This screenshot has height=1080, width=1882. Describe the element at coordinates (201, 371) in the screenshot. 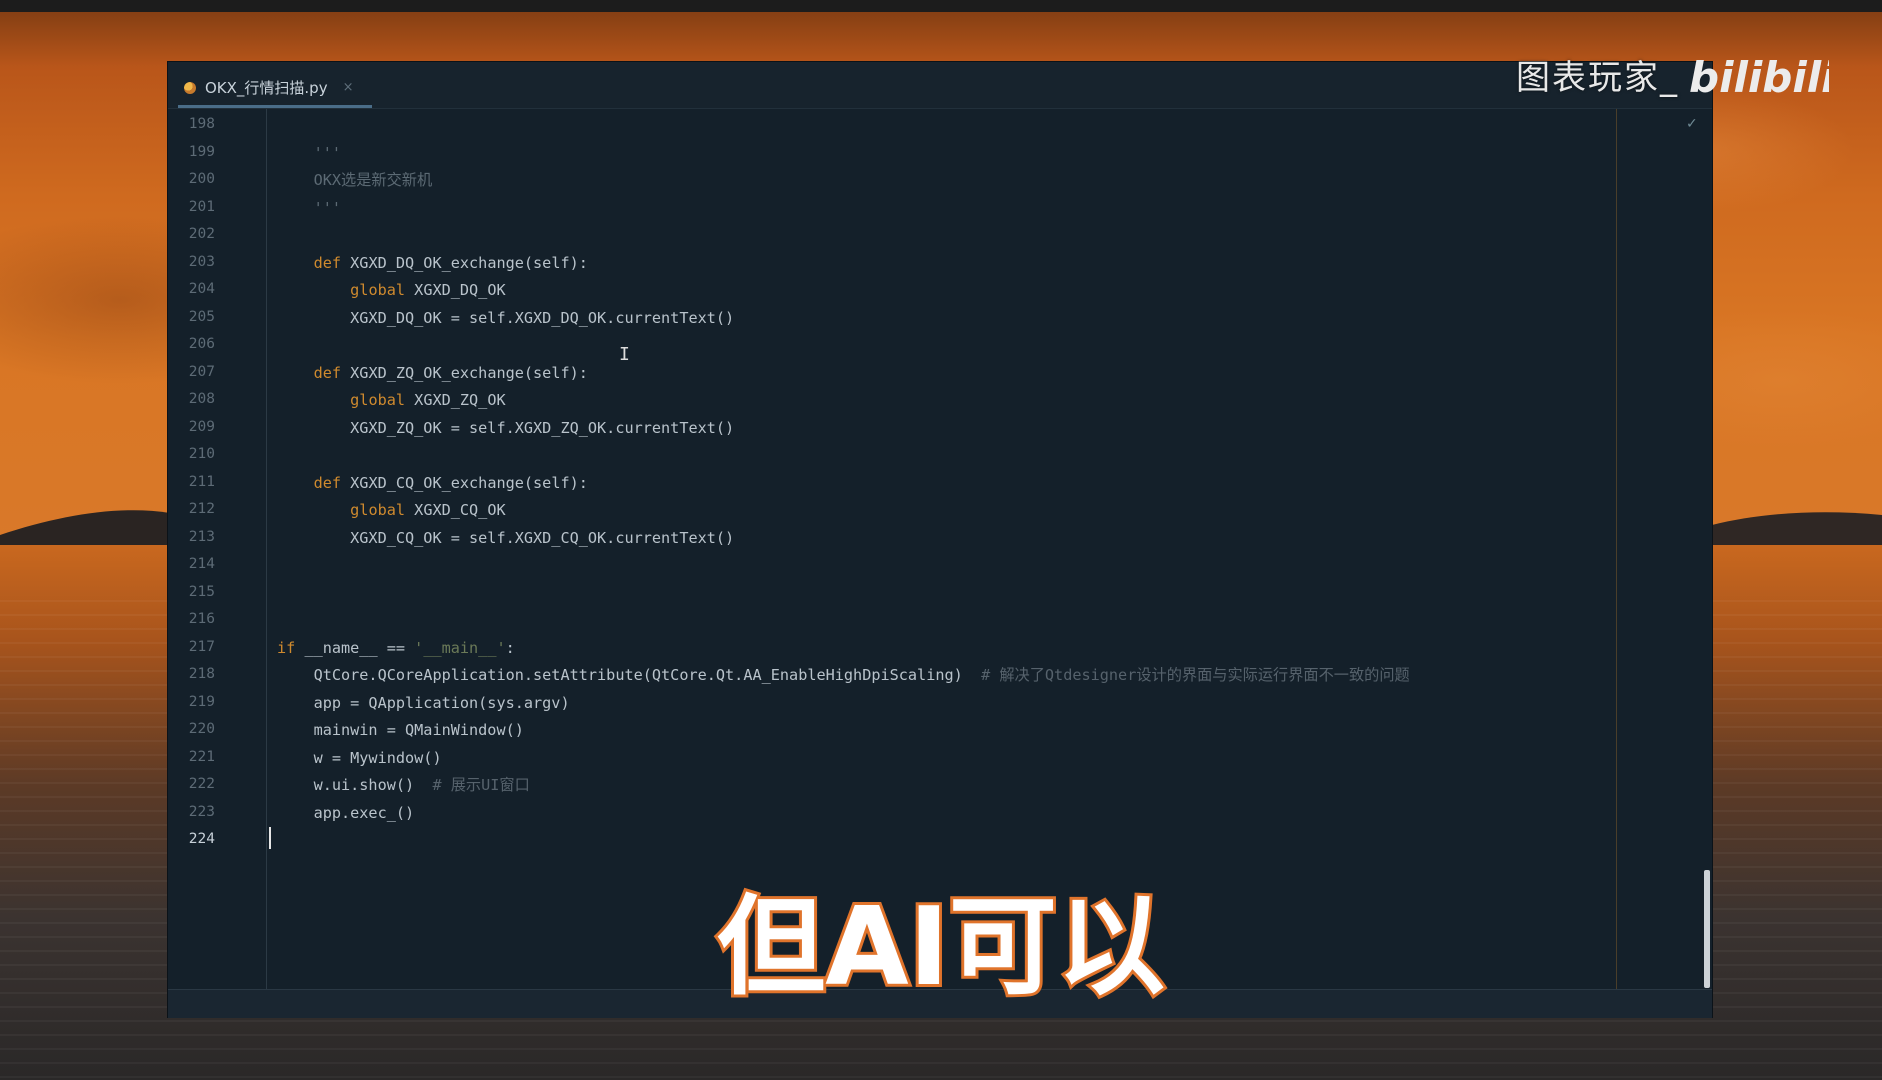

I see `line-number: 207` at that location.